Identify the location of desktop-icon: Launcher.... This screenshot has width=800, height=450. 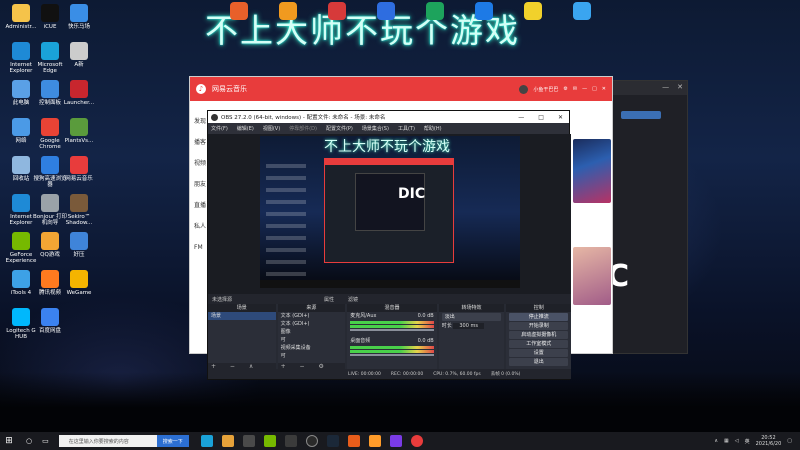
(79, 93).